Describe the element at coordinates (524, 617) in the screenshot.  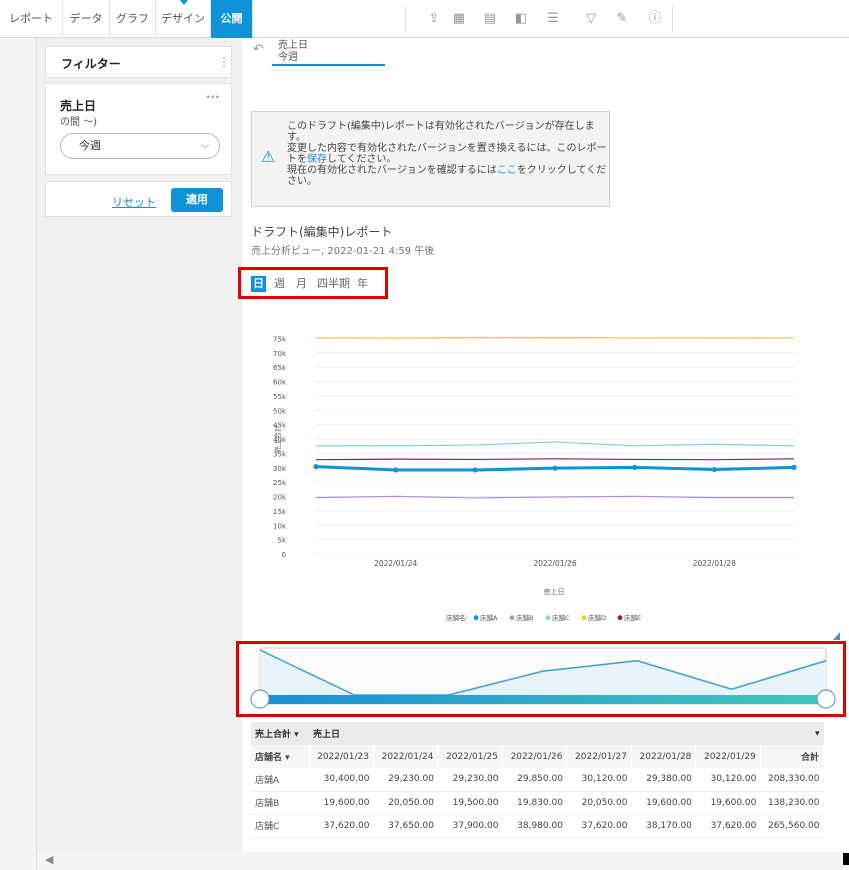
I see `legend-item: 店舗B` at that location.